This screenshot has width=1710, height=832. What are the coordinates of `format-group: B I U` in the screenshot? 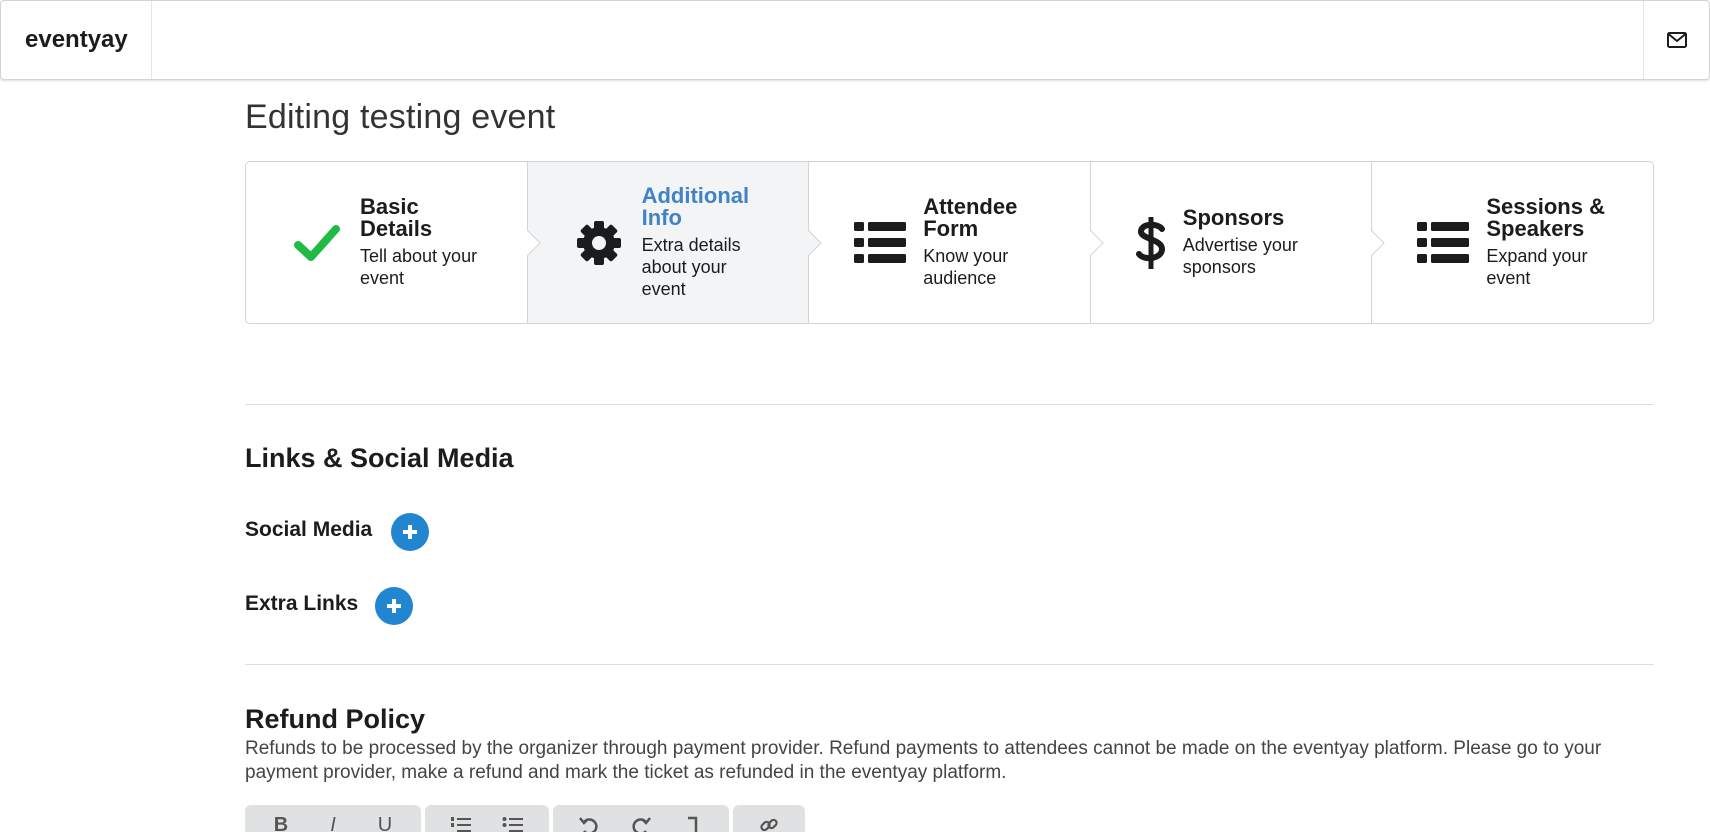 It's located at (333, 818).